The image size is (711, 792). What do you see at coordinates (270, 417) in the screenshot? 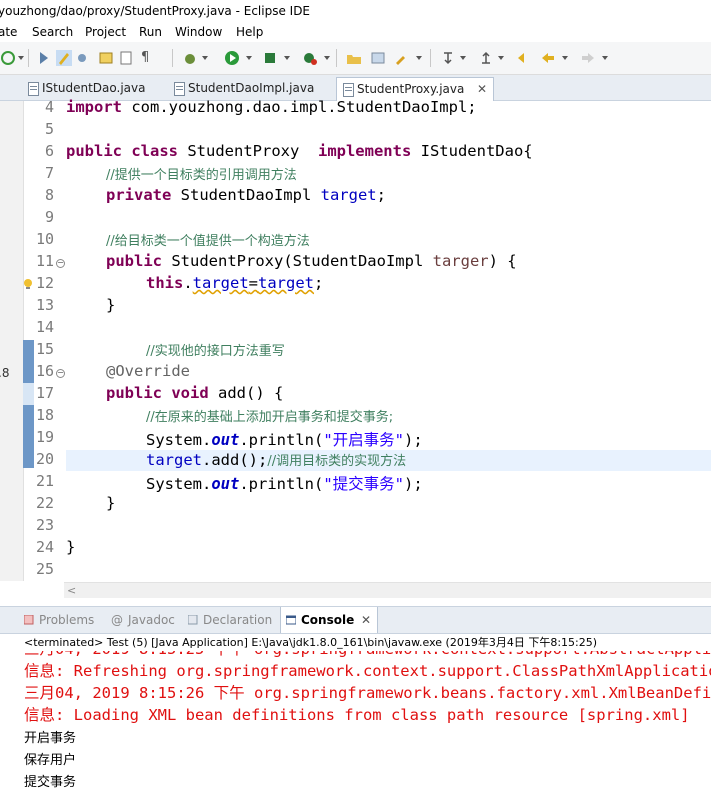
I see `code-comment: //在原来的基础上添加开启事务和提交事务;` at bounding box center [270, 417].